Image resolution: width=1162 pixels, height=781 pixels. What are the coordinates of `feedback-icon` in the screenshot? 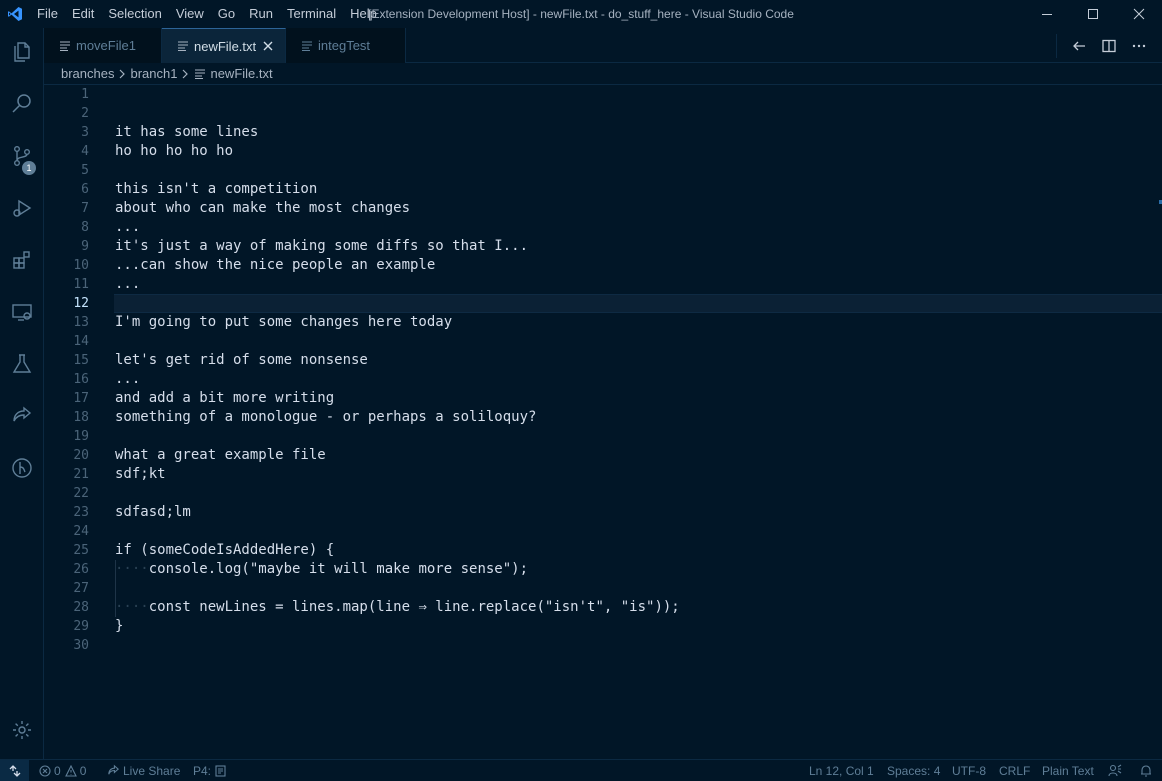 It's located at (1116, 770).